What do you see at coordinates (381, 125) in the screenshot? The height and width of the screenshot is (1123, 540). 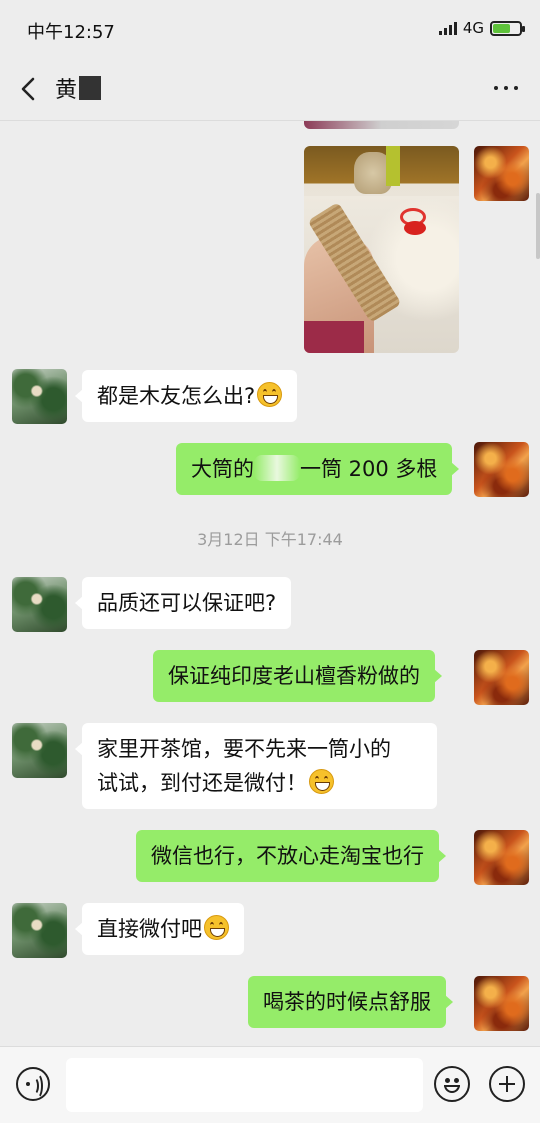 I see `previous-image-edge` at bounding box center [381, 125].